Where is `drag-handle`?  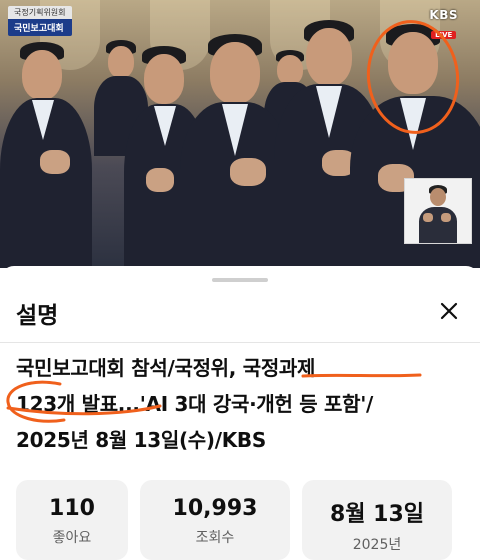 drag-handle is located at coordinates (240, 280).